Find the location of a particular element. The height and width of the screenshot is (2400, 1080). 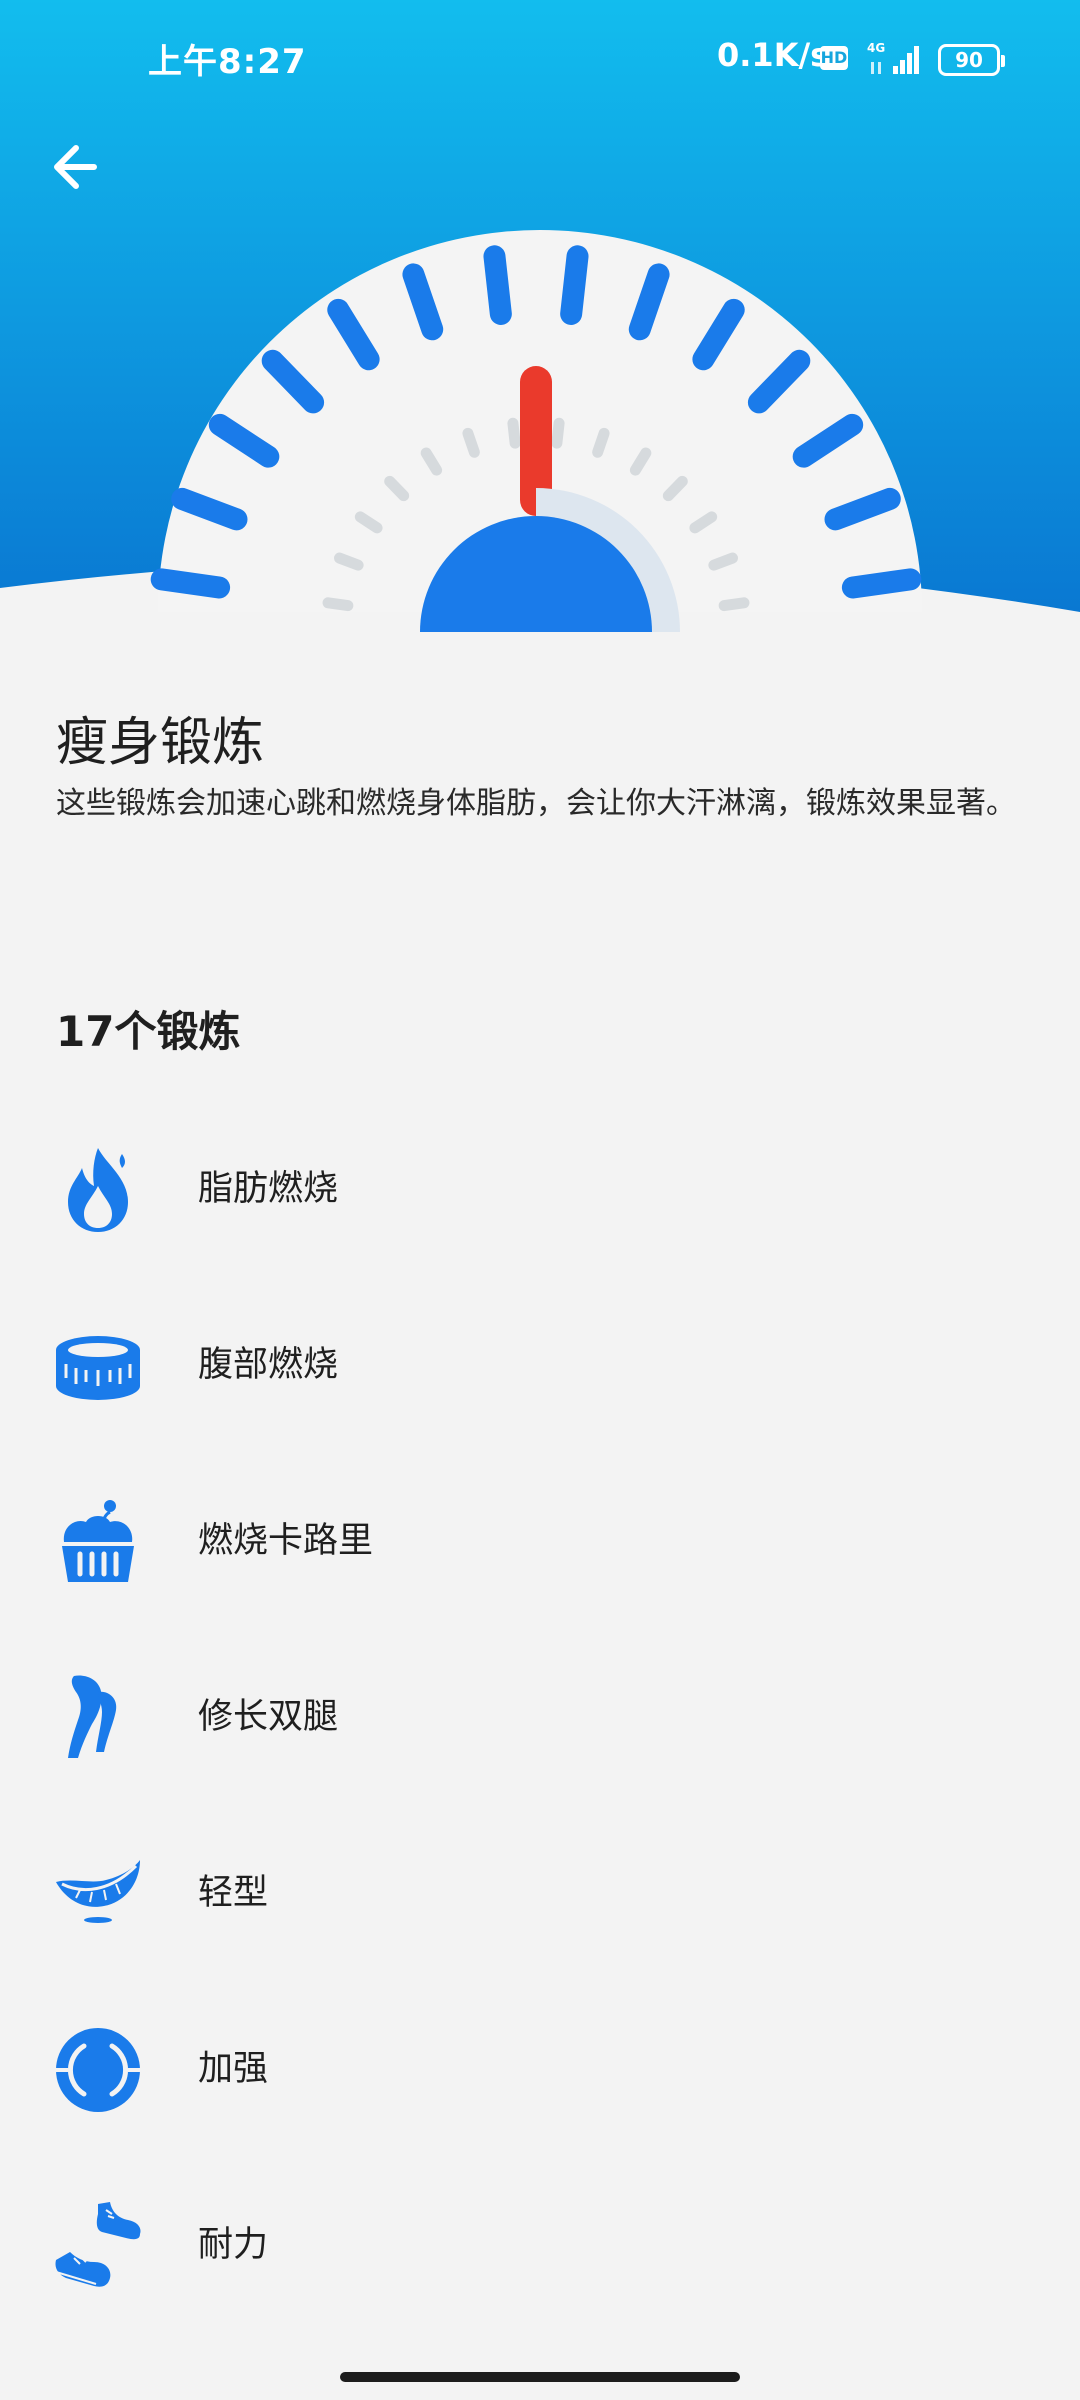

cupcake-icon is located at coordinates (98, 1541).